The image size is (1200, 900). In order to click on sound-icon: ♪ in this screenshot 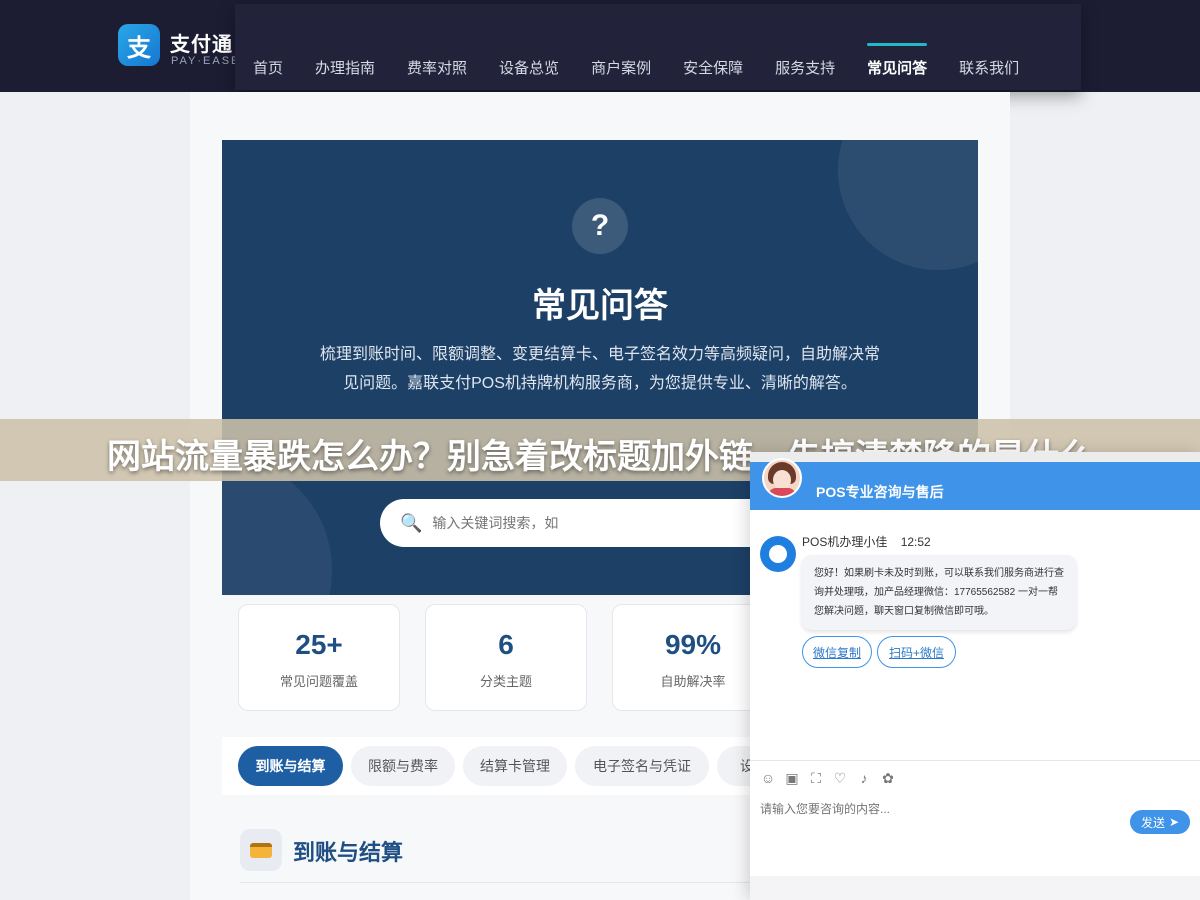, I will do `click(864, 778)`.